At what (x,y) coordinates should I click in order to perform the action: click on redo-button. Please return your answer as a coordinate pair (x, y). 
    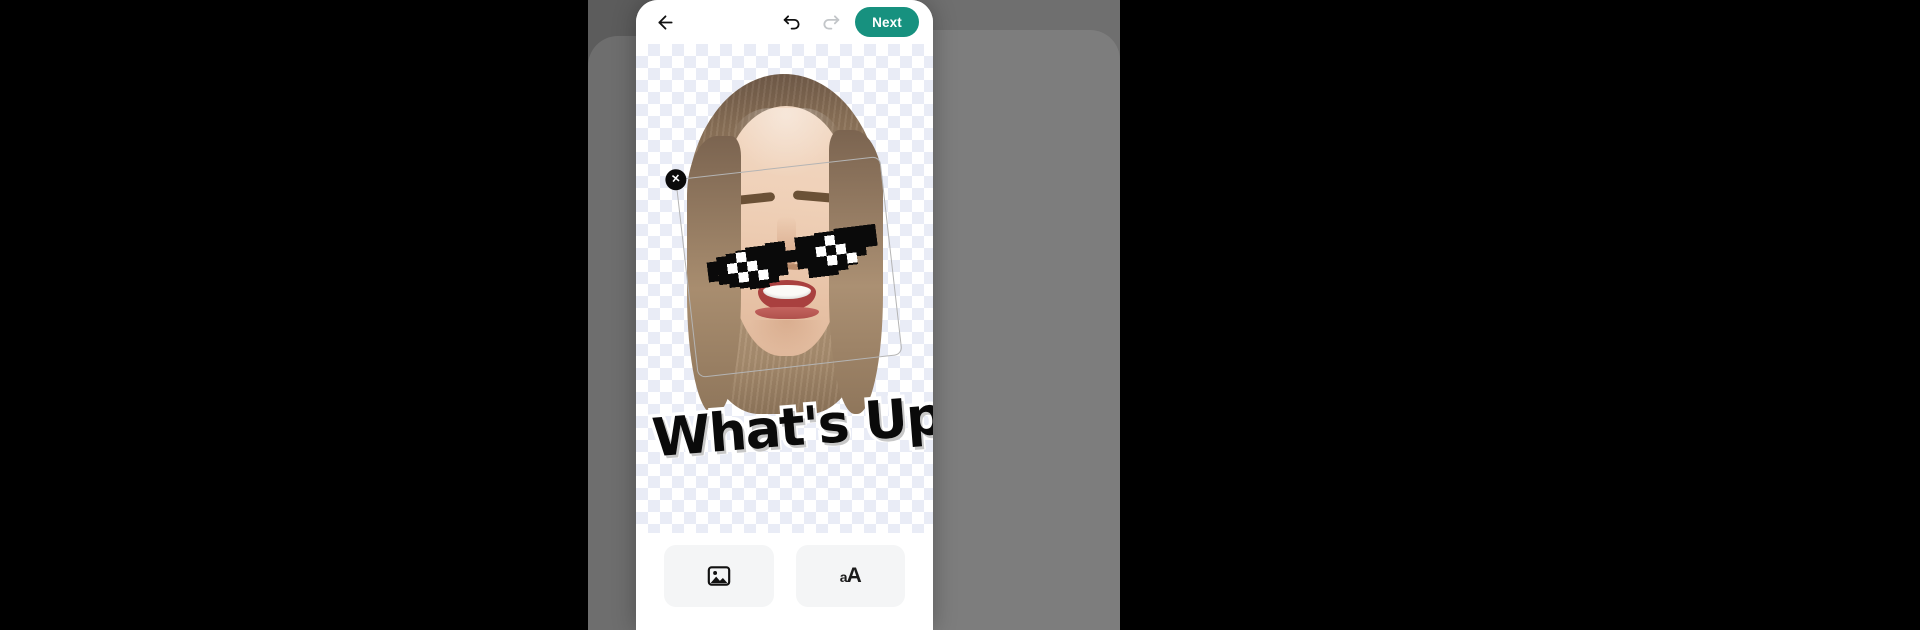
    Looking at the image, I should click on (830, 22).